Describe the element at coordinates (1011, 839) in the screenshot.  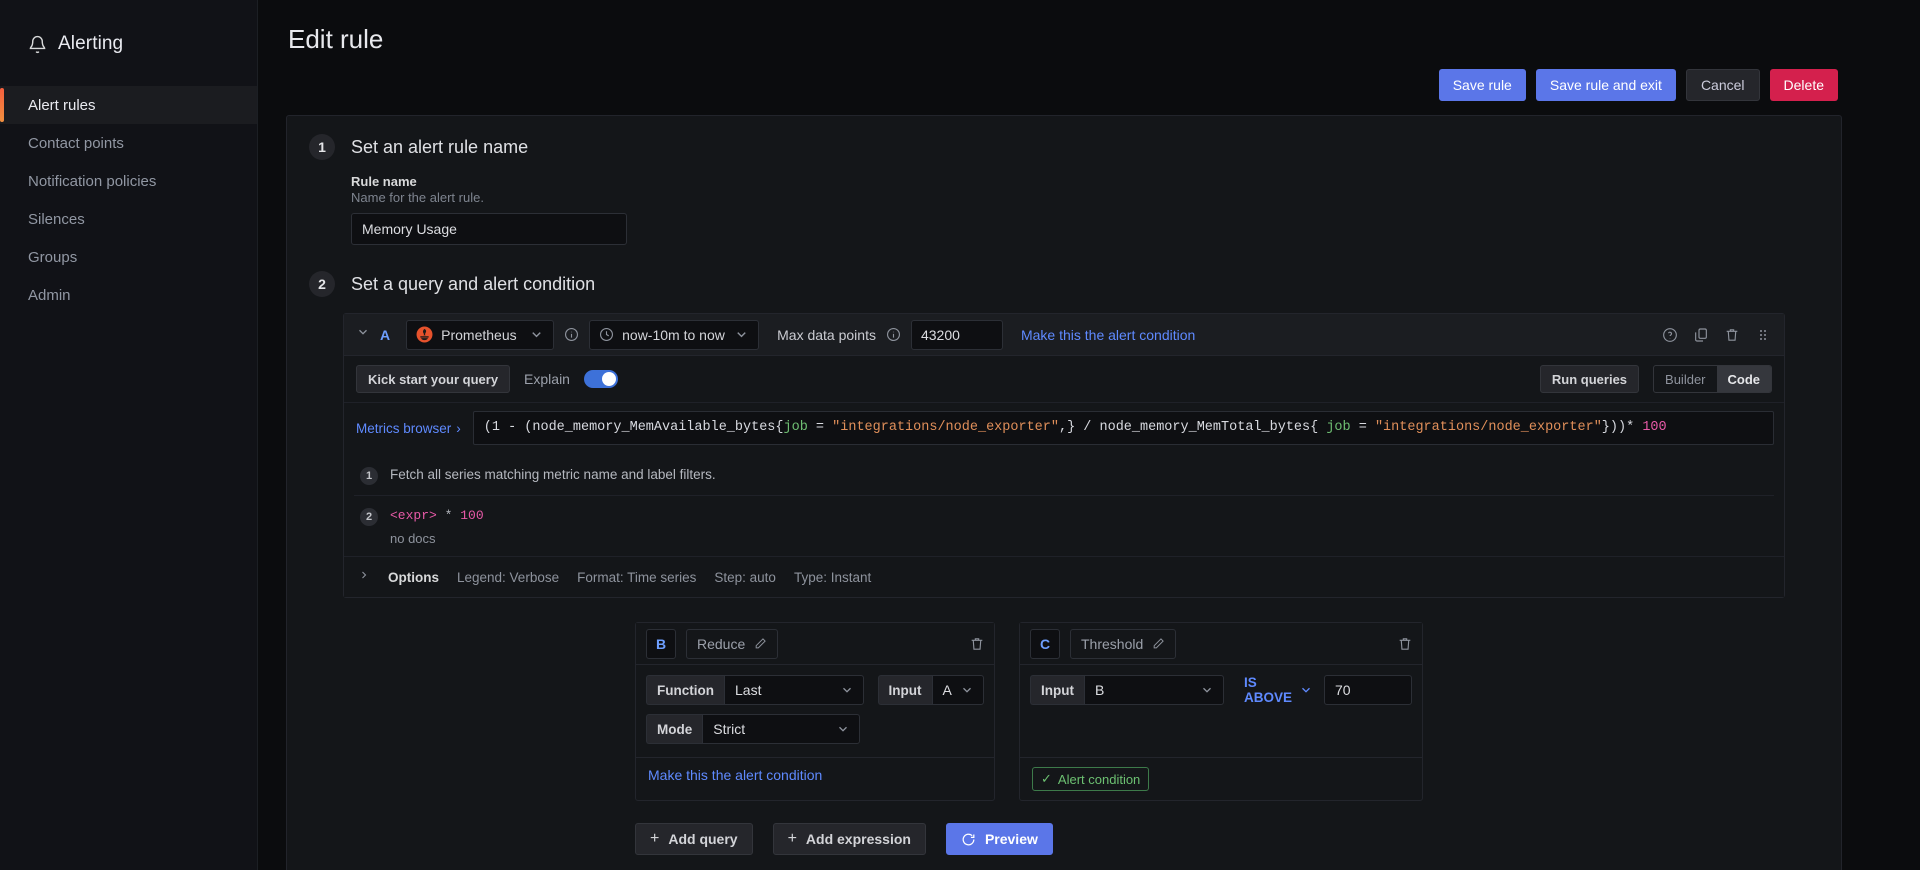
I see `preview-label: Preview` at that location.